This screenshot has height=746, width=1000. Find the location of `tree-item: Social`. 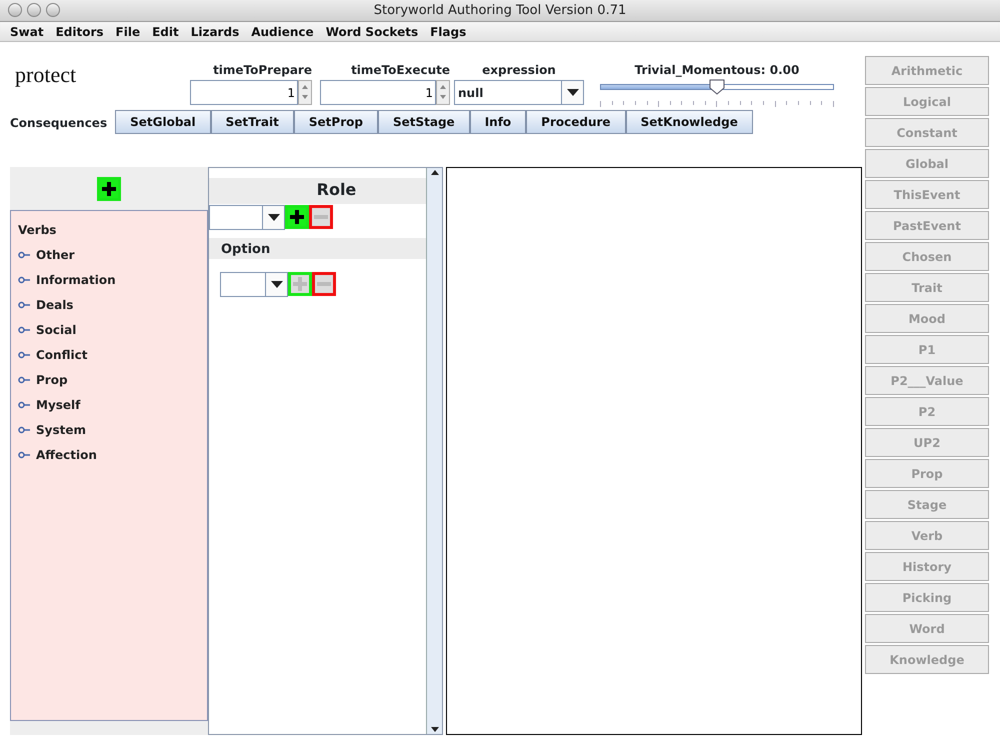

tree-item: Social is located at coordinates (56, 329).